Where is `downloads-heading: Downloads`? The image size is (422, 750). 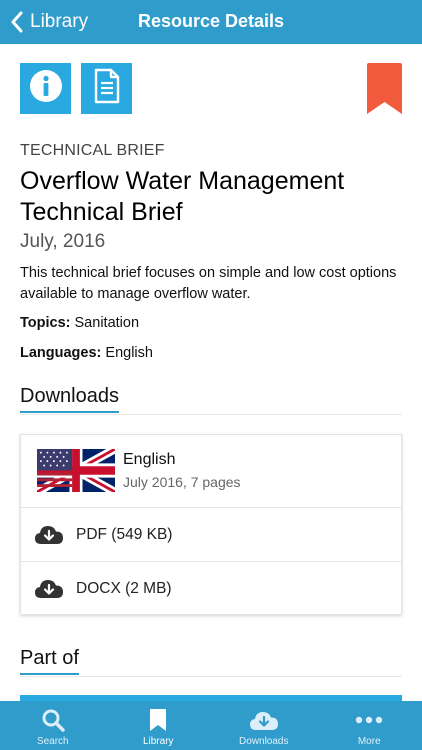 downloads-heading: Downloads is located at coordinates (69, 399).